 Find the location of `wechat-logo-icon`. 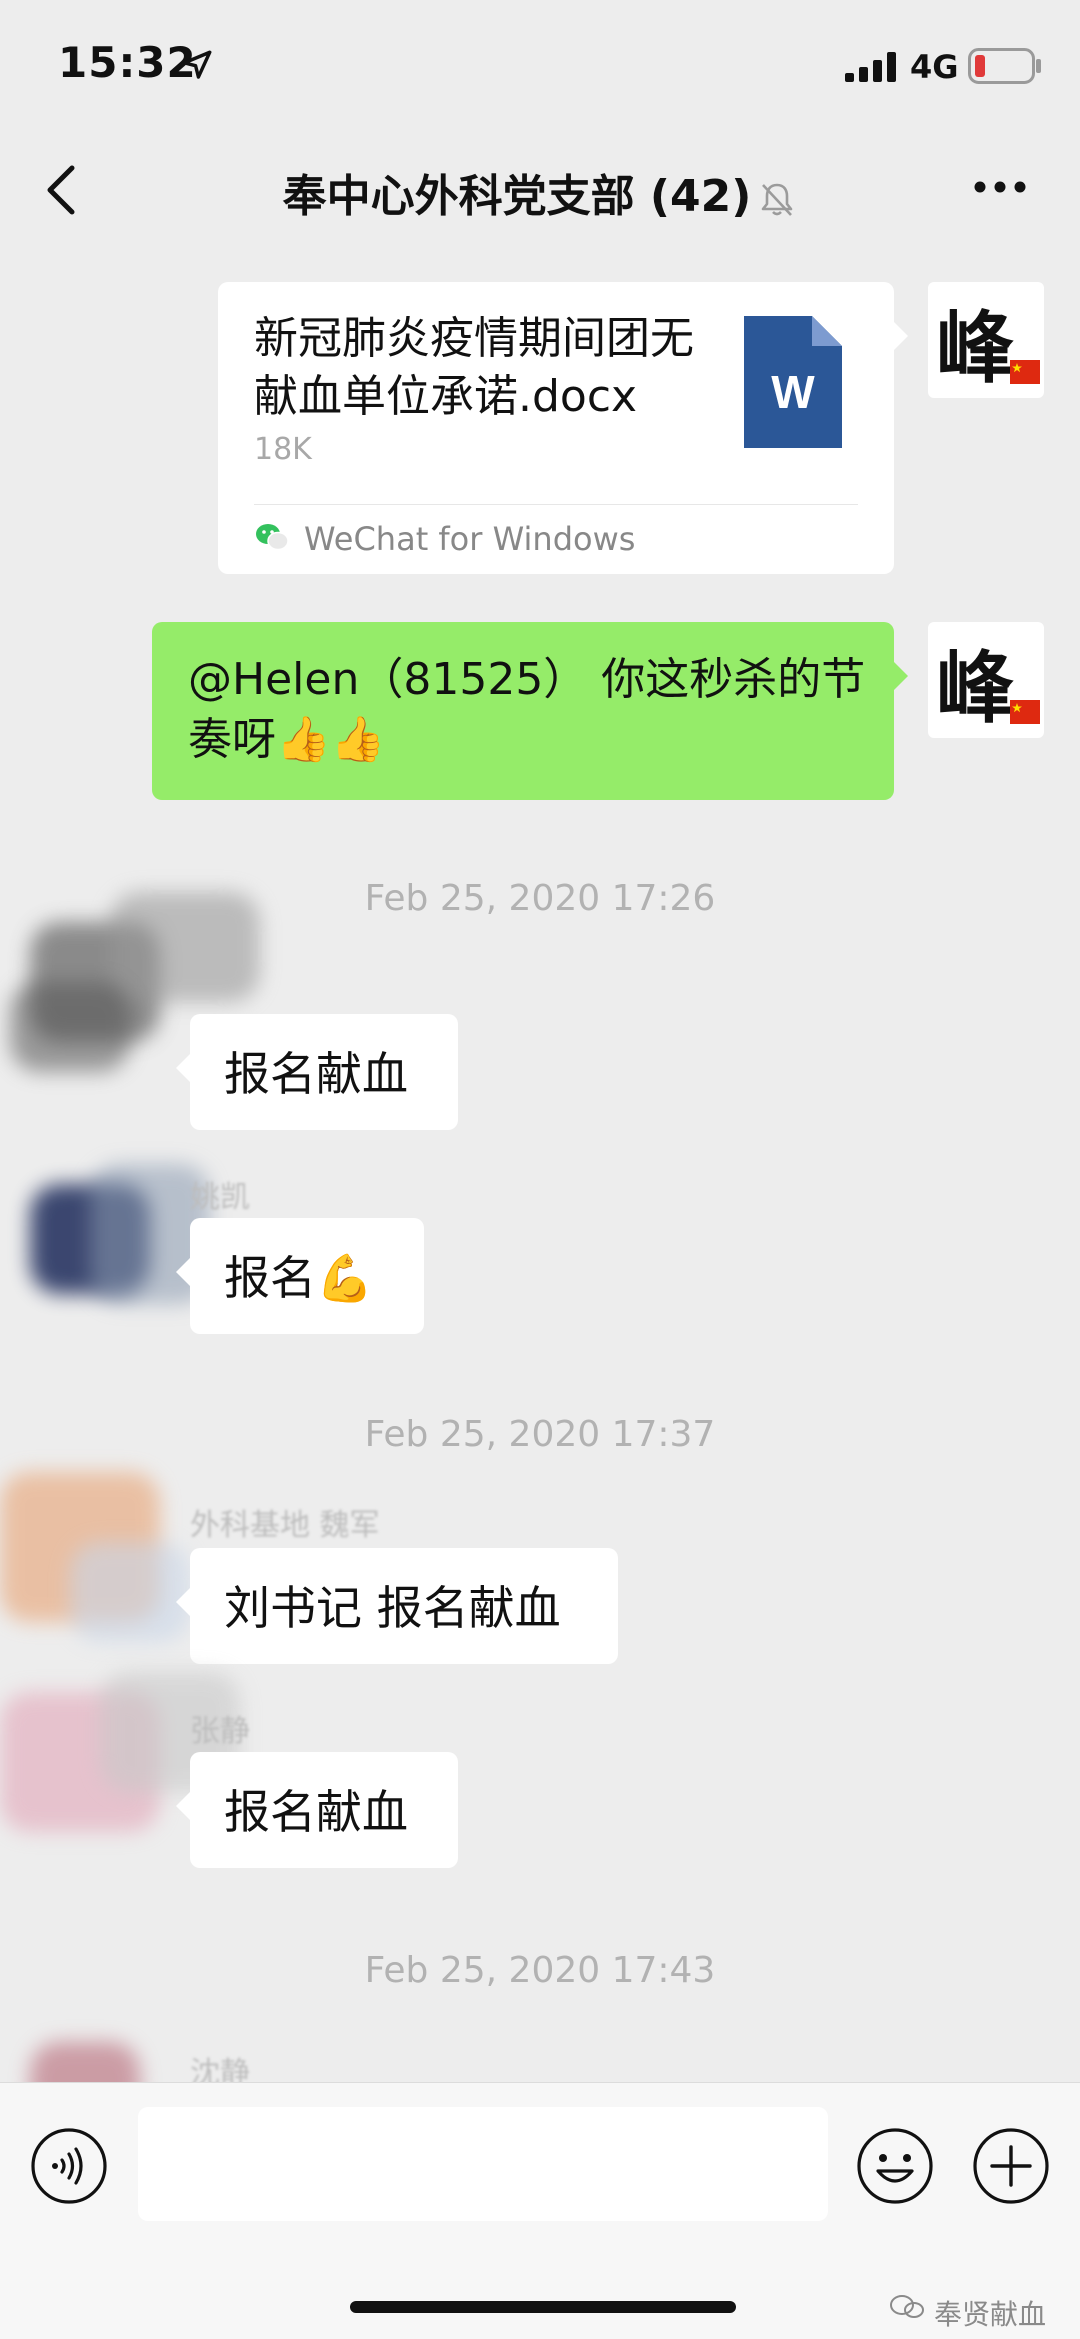

wechat-logo-icon is located at coordinates (272, 537).